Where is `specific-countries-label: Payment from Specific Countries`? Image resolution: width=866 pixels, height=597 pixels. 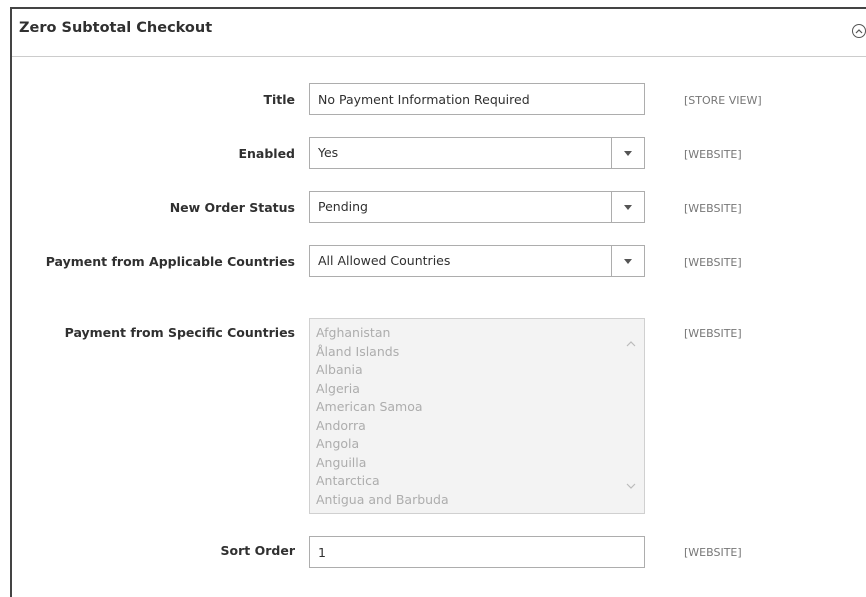 specific-countries-label: Payment from Specific Countries is located at coordinates (179, 332).